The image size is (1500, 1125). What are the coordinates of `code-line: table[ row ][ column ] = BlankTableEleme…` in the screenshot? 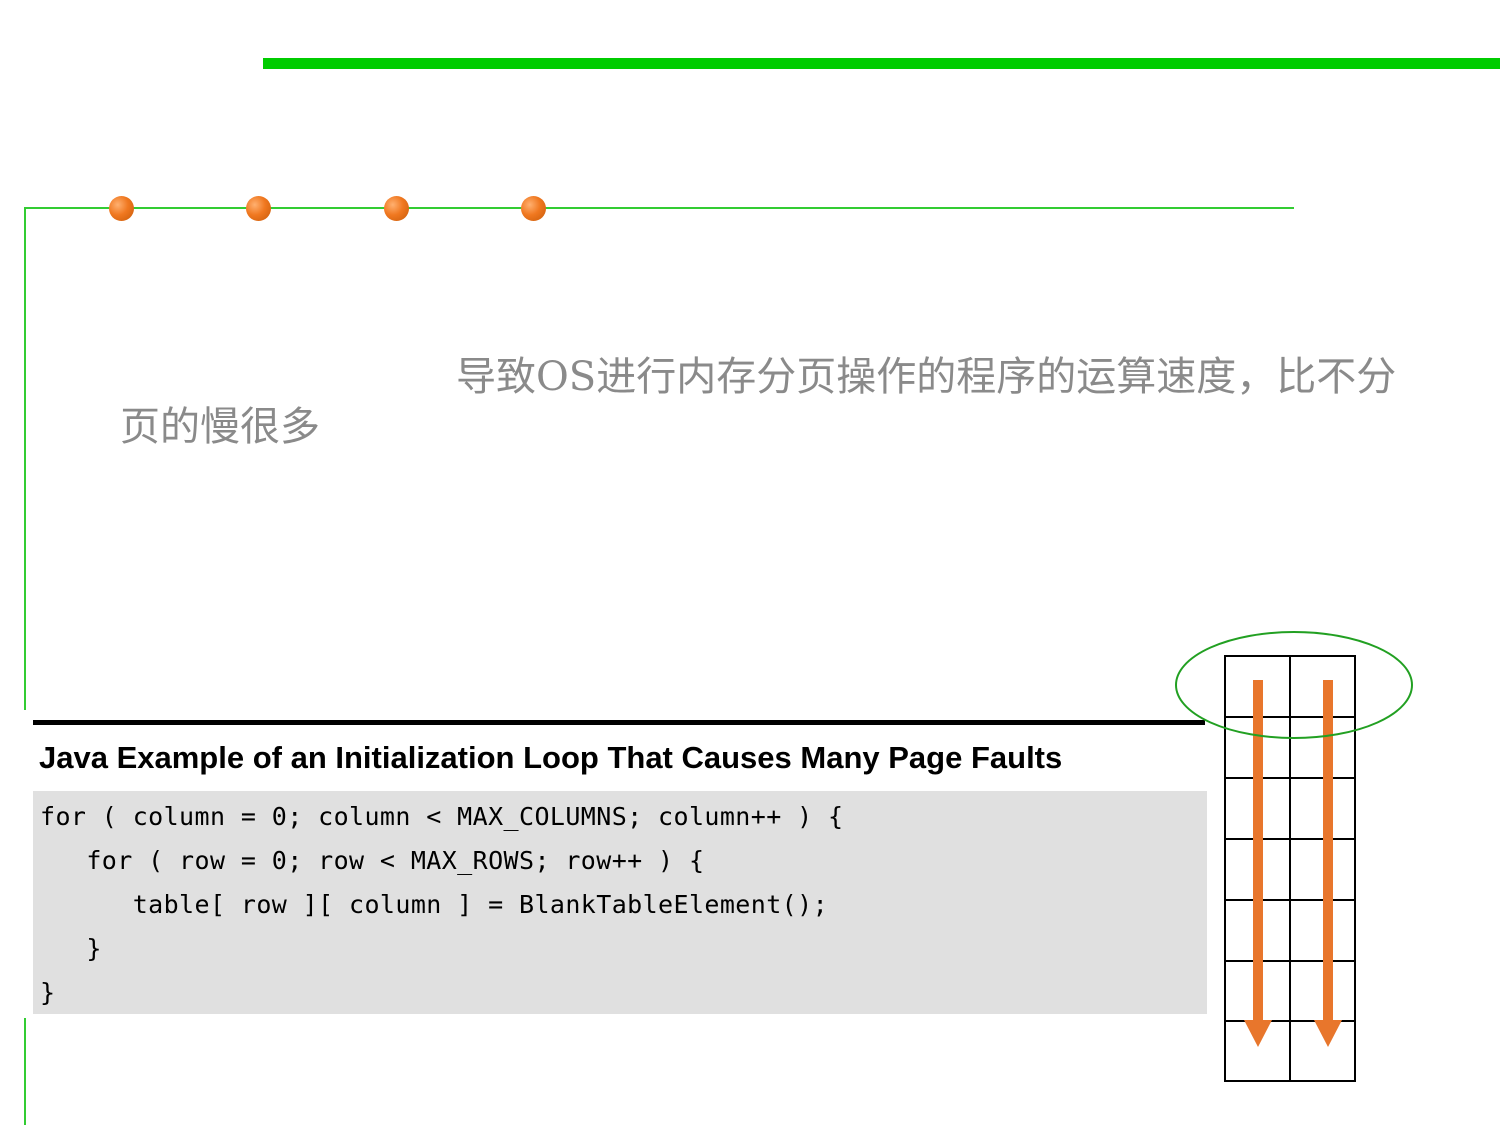 It's located at (434, 904).